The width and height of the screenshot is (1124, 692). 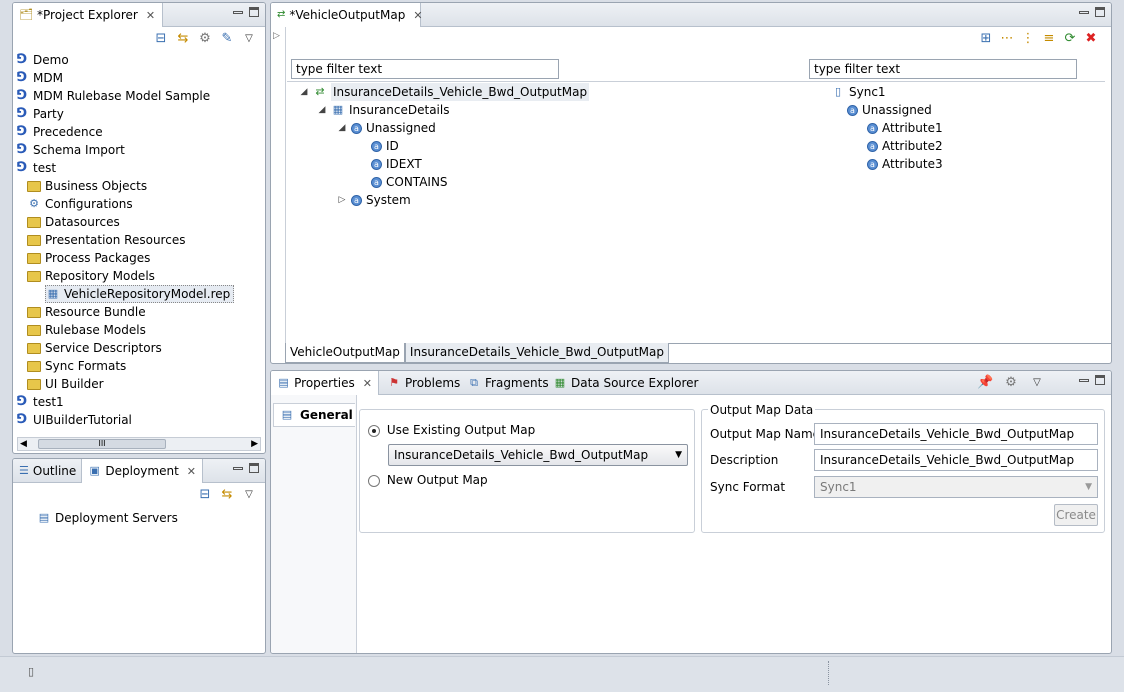 What do you see at coordinates (59, 132) in the screenshot?
I see `project-tree-item: ⅁ Precedence` at bounding box center [59, 132].